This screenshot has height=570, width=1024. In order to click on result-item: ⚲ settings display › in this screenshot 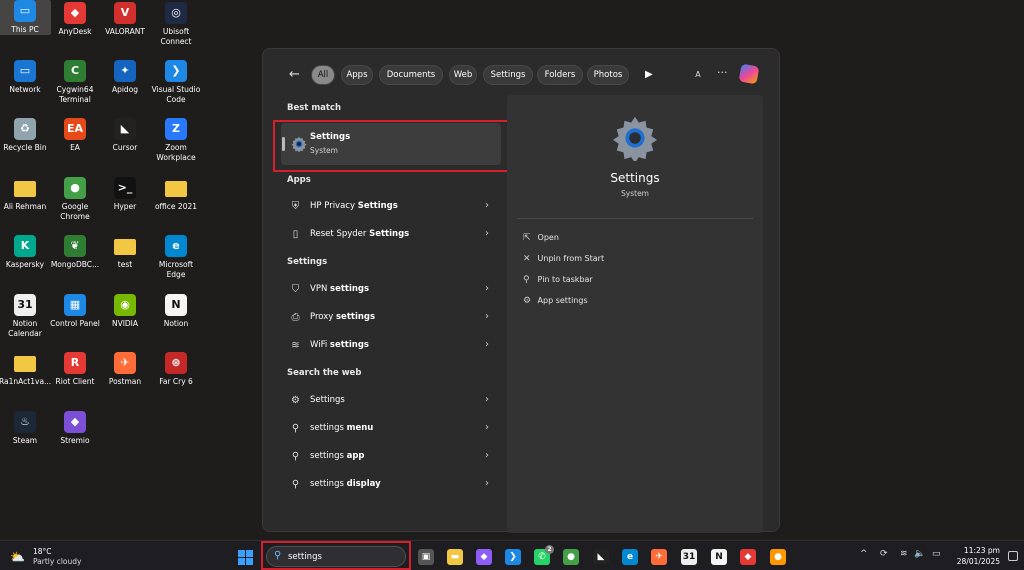, I will do `click(390, 485)`.